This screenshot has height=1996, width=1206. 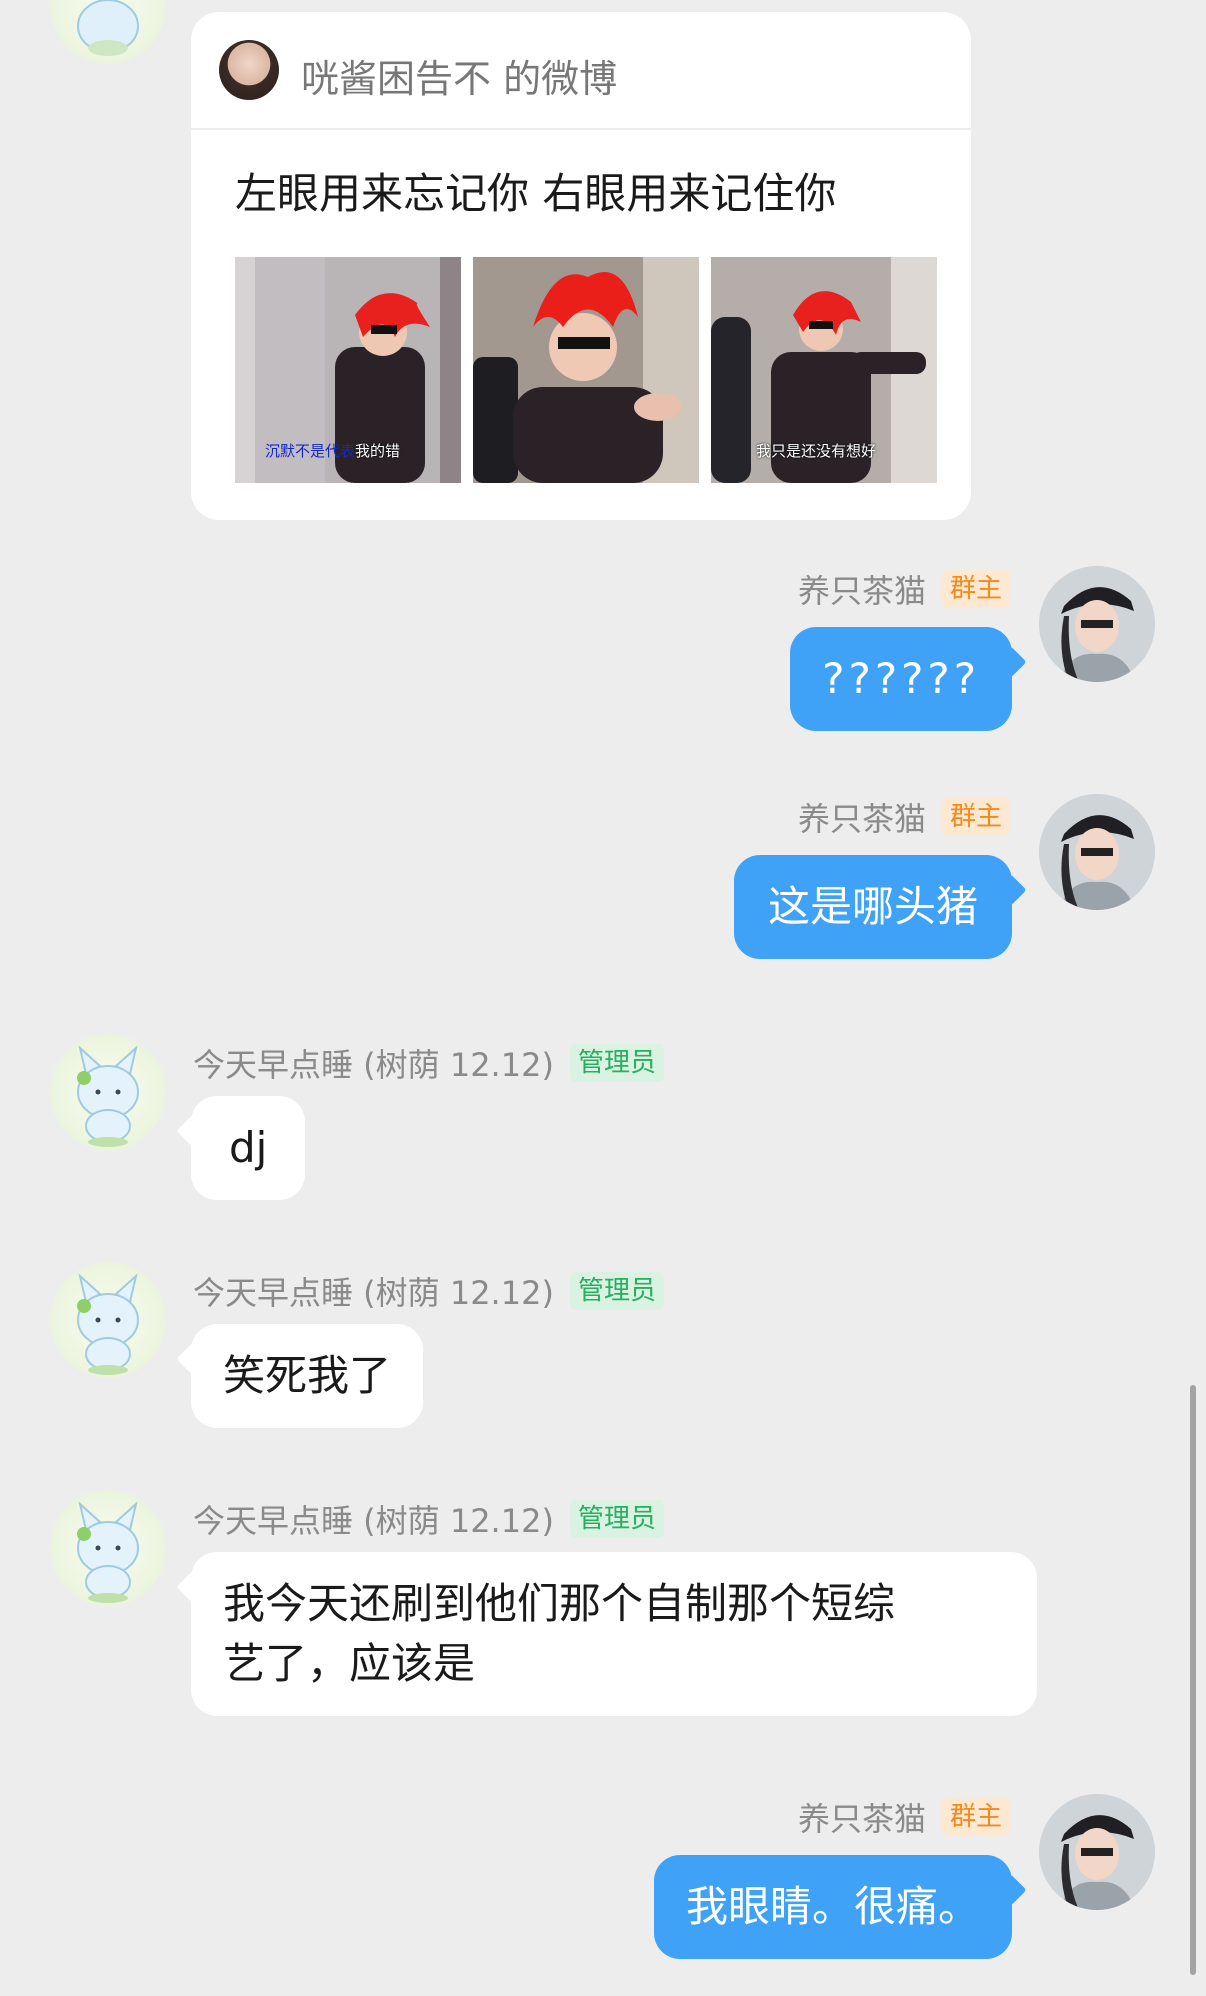 I want to click on message-bubble: 我眼睛。很痛。, so click(x=832, y=1907).